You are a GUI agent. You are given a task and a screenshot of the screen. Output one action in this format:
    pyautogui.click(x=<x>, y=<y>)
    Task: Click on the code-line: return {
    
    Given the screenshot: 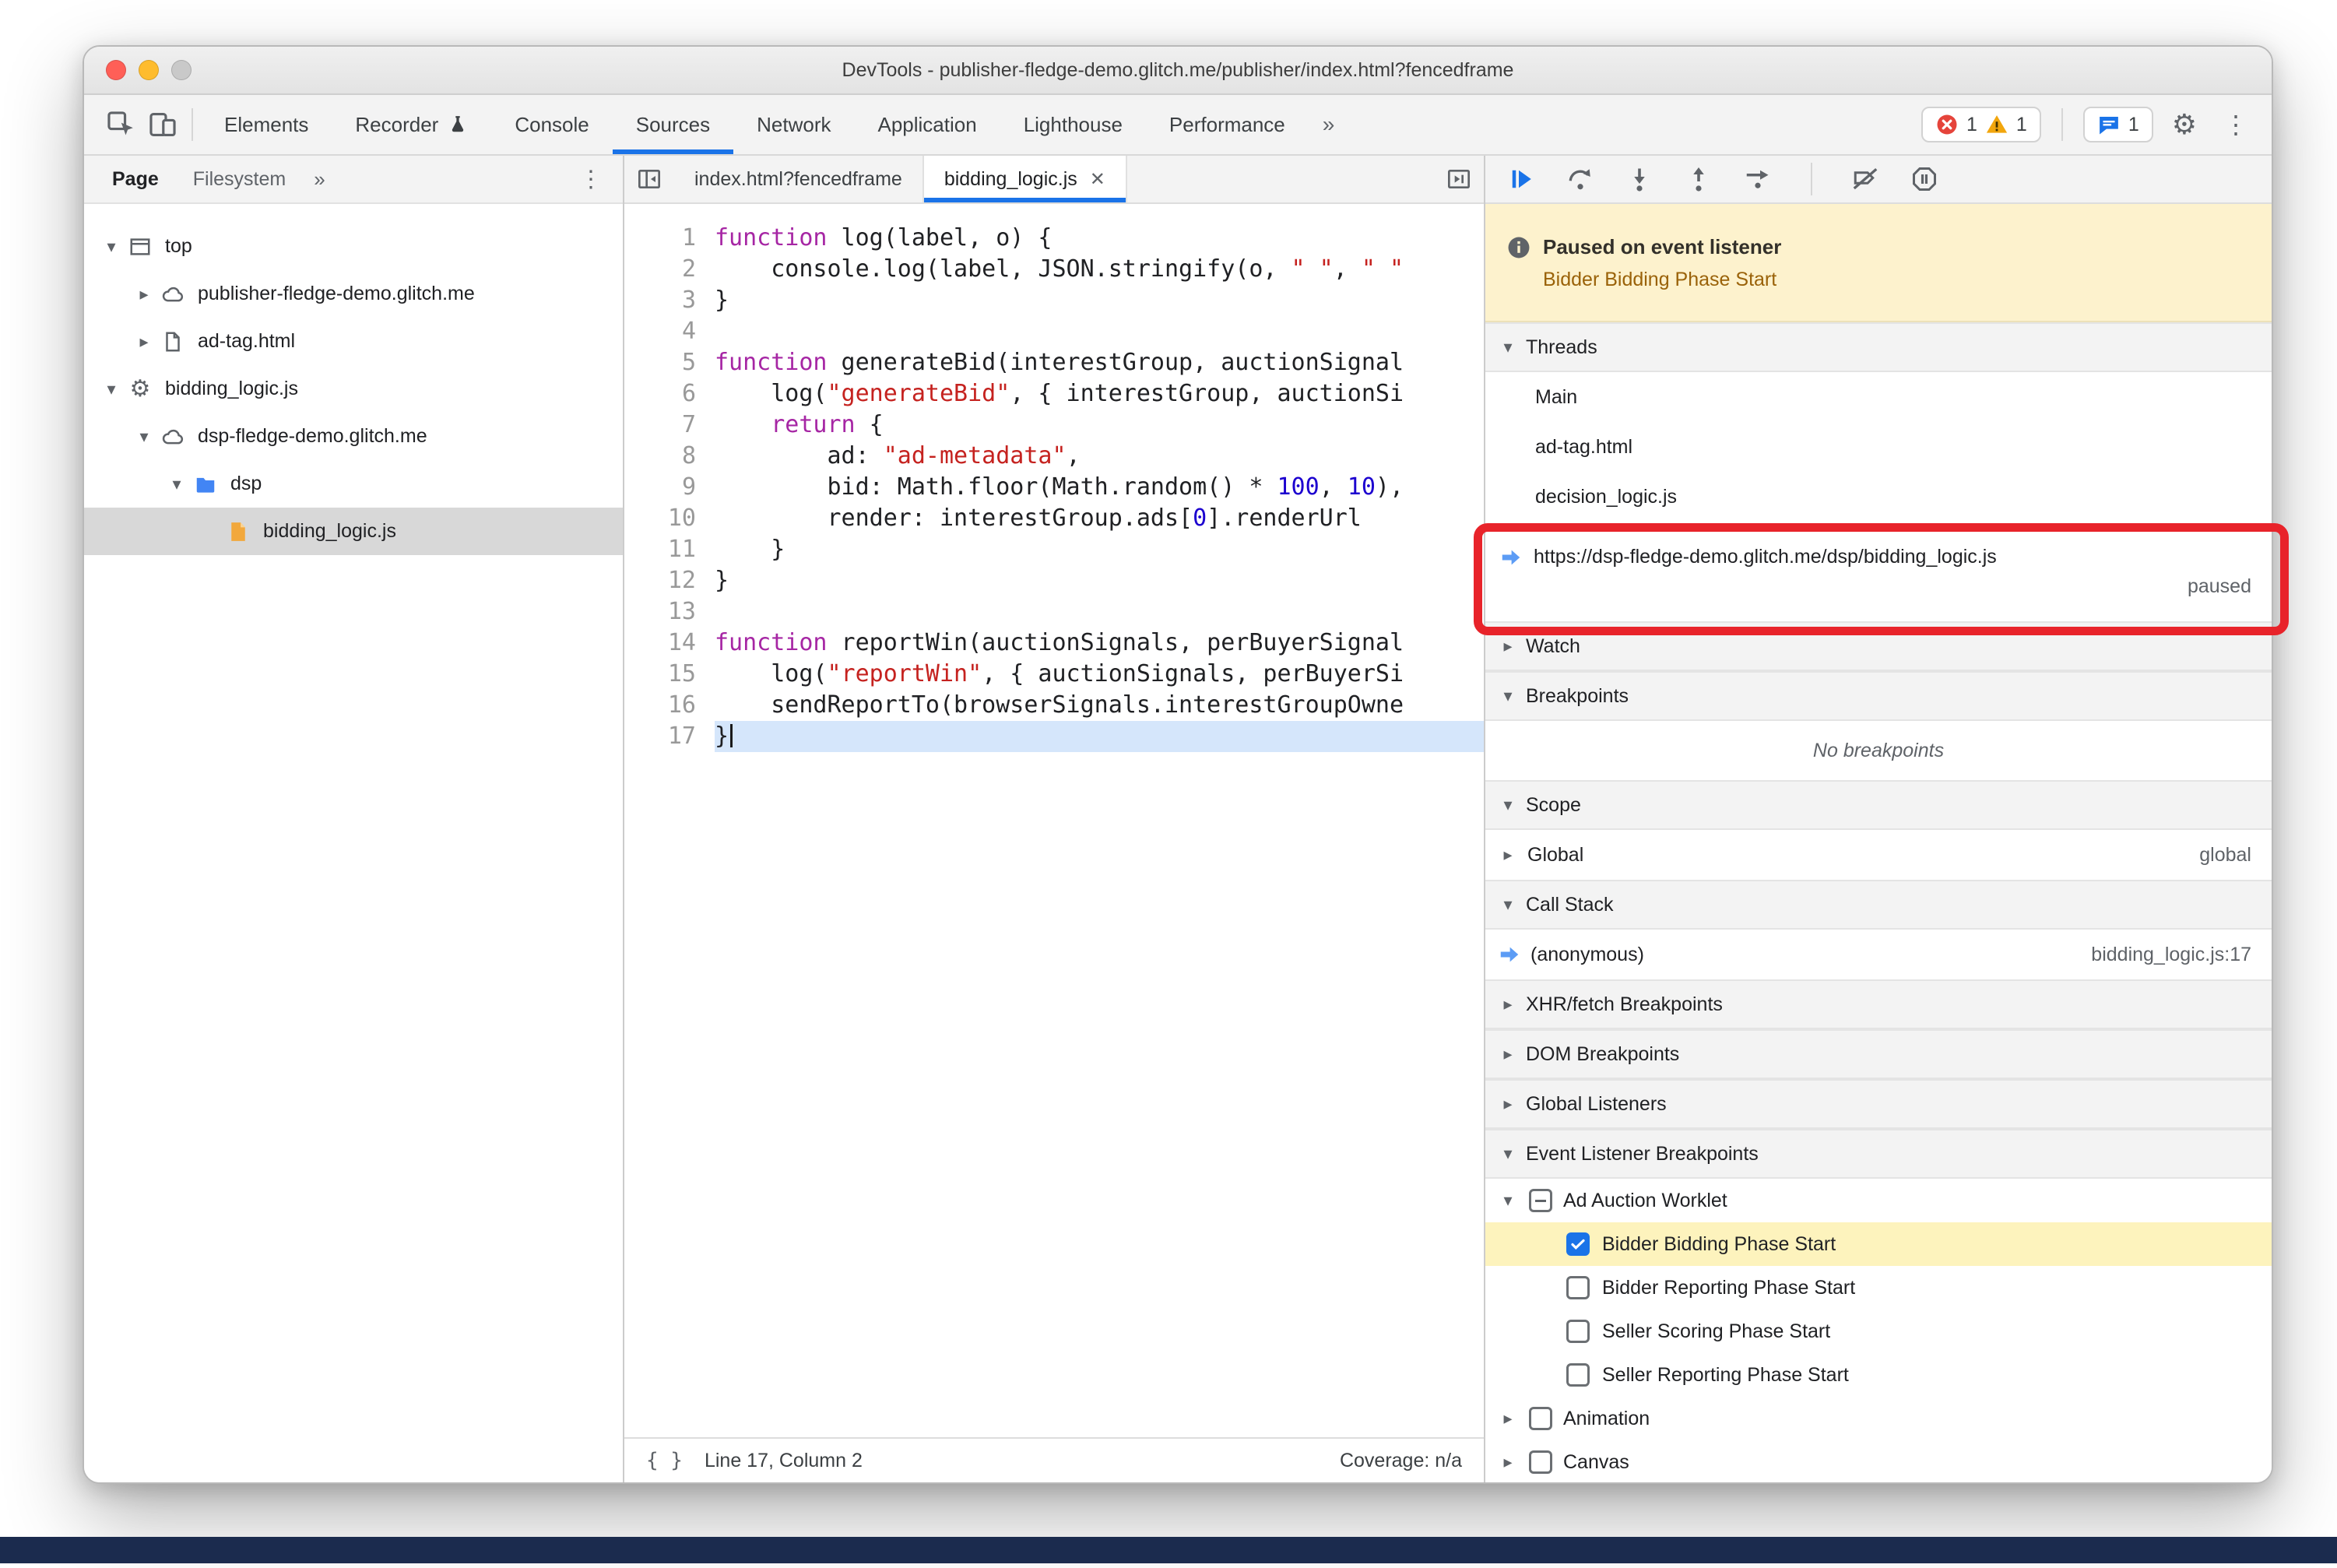 What is the action you would take?
    pyautogui.click(x=1100, y=425)
    